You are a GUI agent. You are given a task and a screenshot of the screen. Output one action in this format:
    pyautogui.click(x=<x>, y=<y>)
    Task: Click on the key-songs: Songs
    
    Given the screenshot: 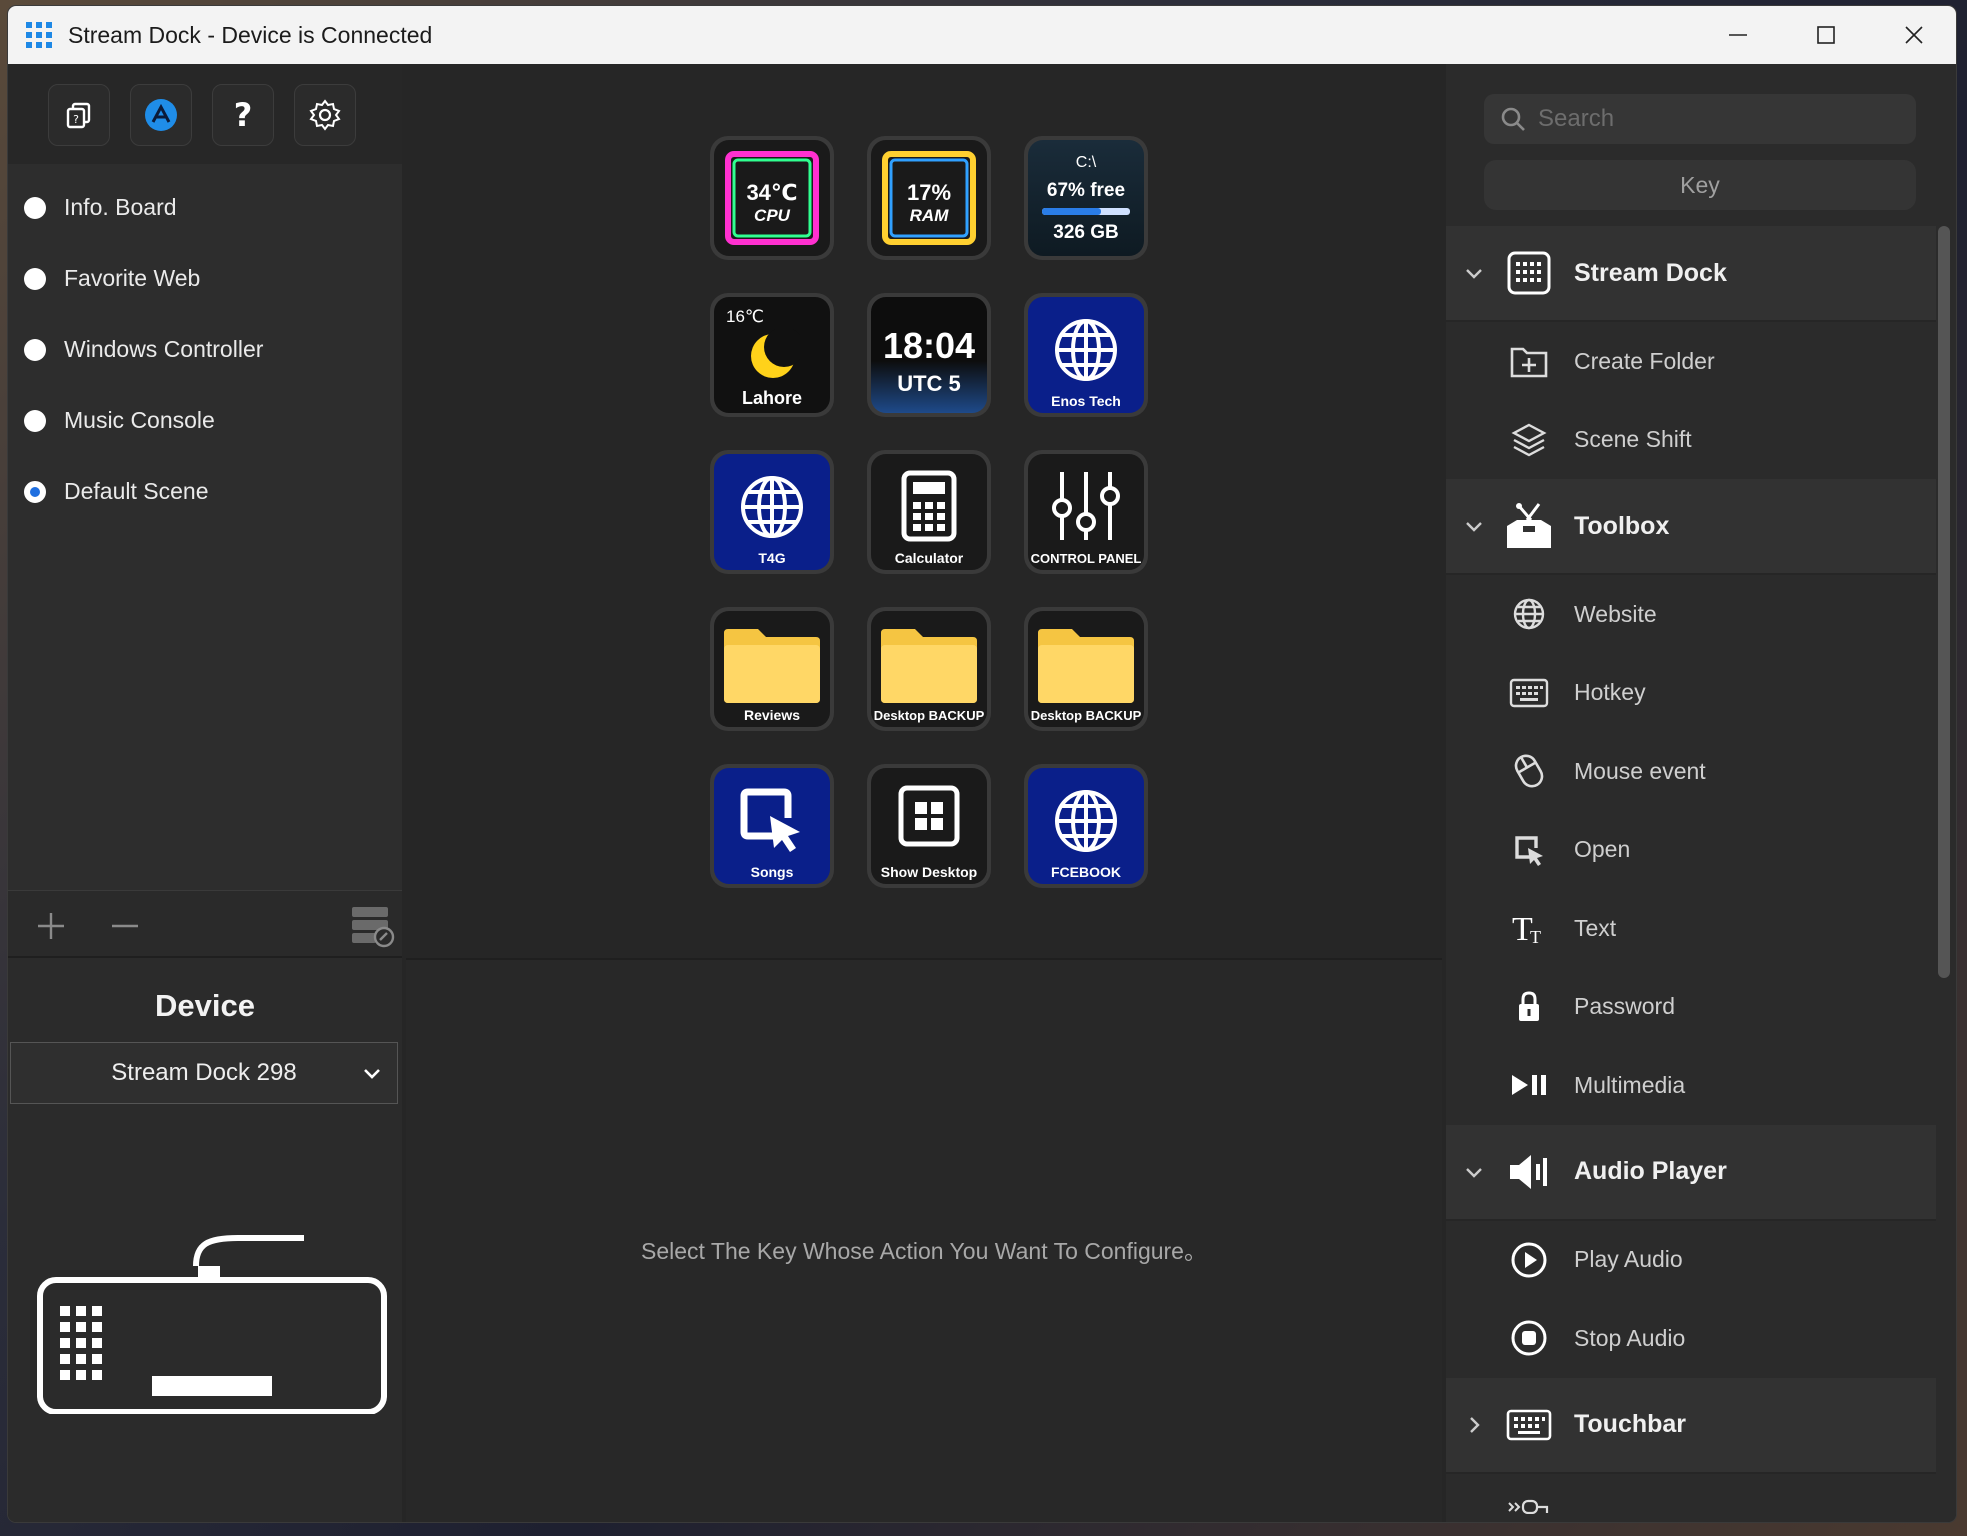 What is the action you would take?
    pyautogui.click(x=772, y=826)
    